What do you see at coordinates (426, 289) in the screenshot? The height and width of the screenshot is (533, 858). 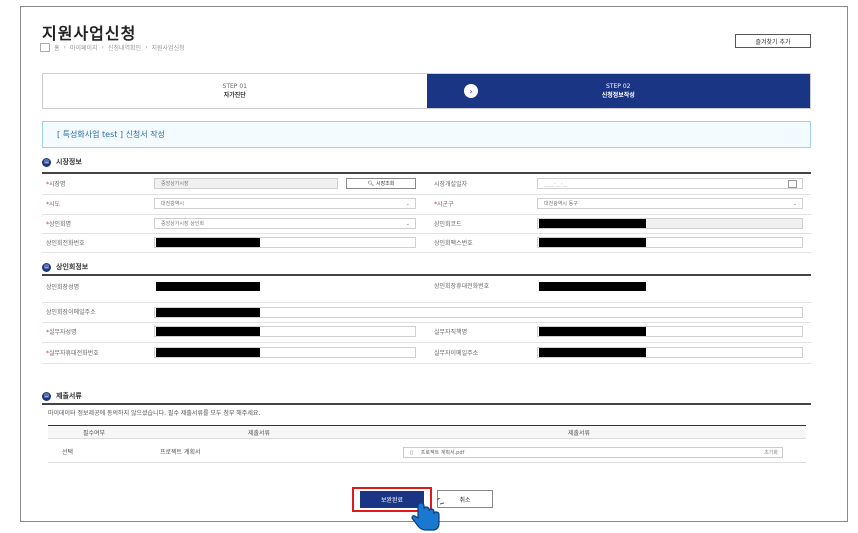 I see `form-row: 상인회장성명 상인회장휴대전화번호` at bounding box center [426, 289].